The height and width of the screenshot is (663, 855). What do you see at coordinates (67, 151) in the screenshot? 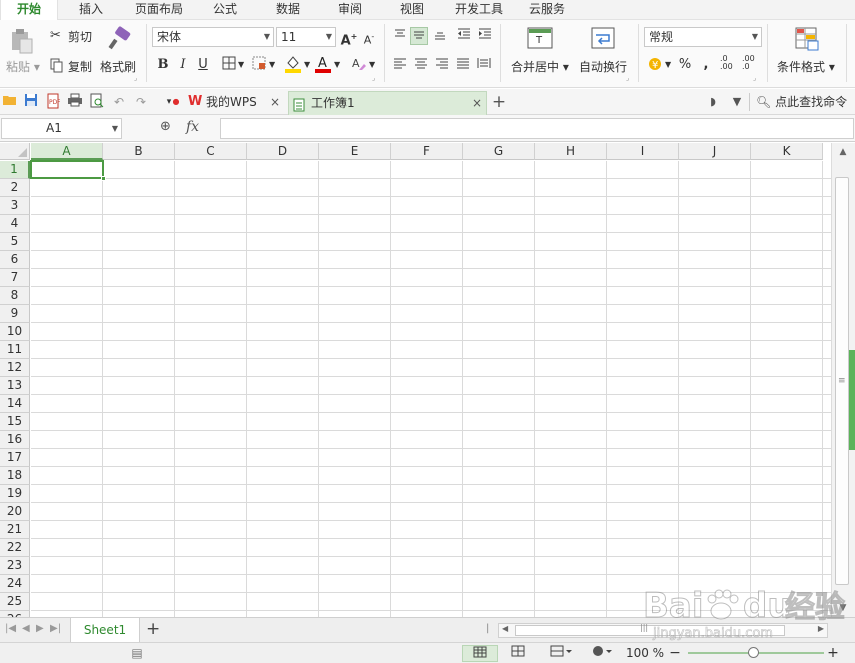
I see `column-header-a: A` at bounding box center [67, 151].